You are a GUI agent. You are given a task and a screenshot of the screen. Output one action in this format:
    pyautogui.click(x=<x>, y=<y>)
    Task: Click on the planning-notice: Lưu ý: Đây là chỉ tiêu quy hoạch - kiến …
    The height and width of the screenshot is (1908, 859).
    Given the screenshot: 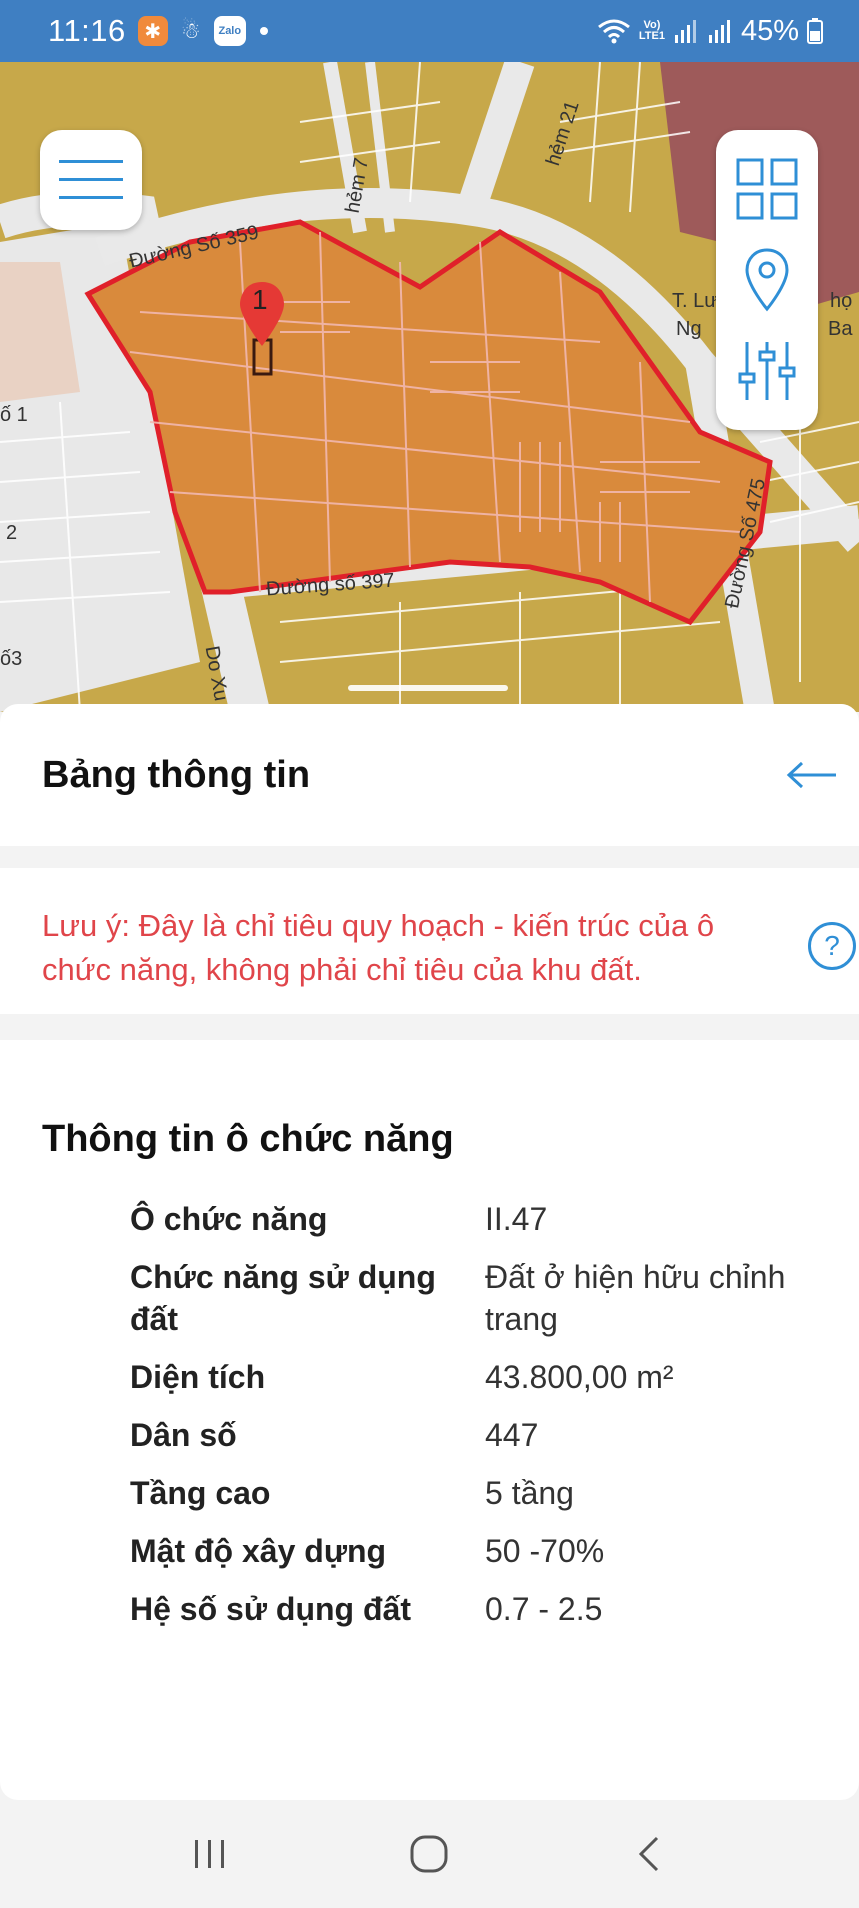 What is the action you would take?
    pyautogui.click(x=429, y=941)
    